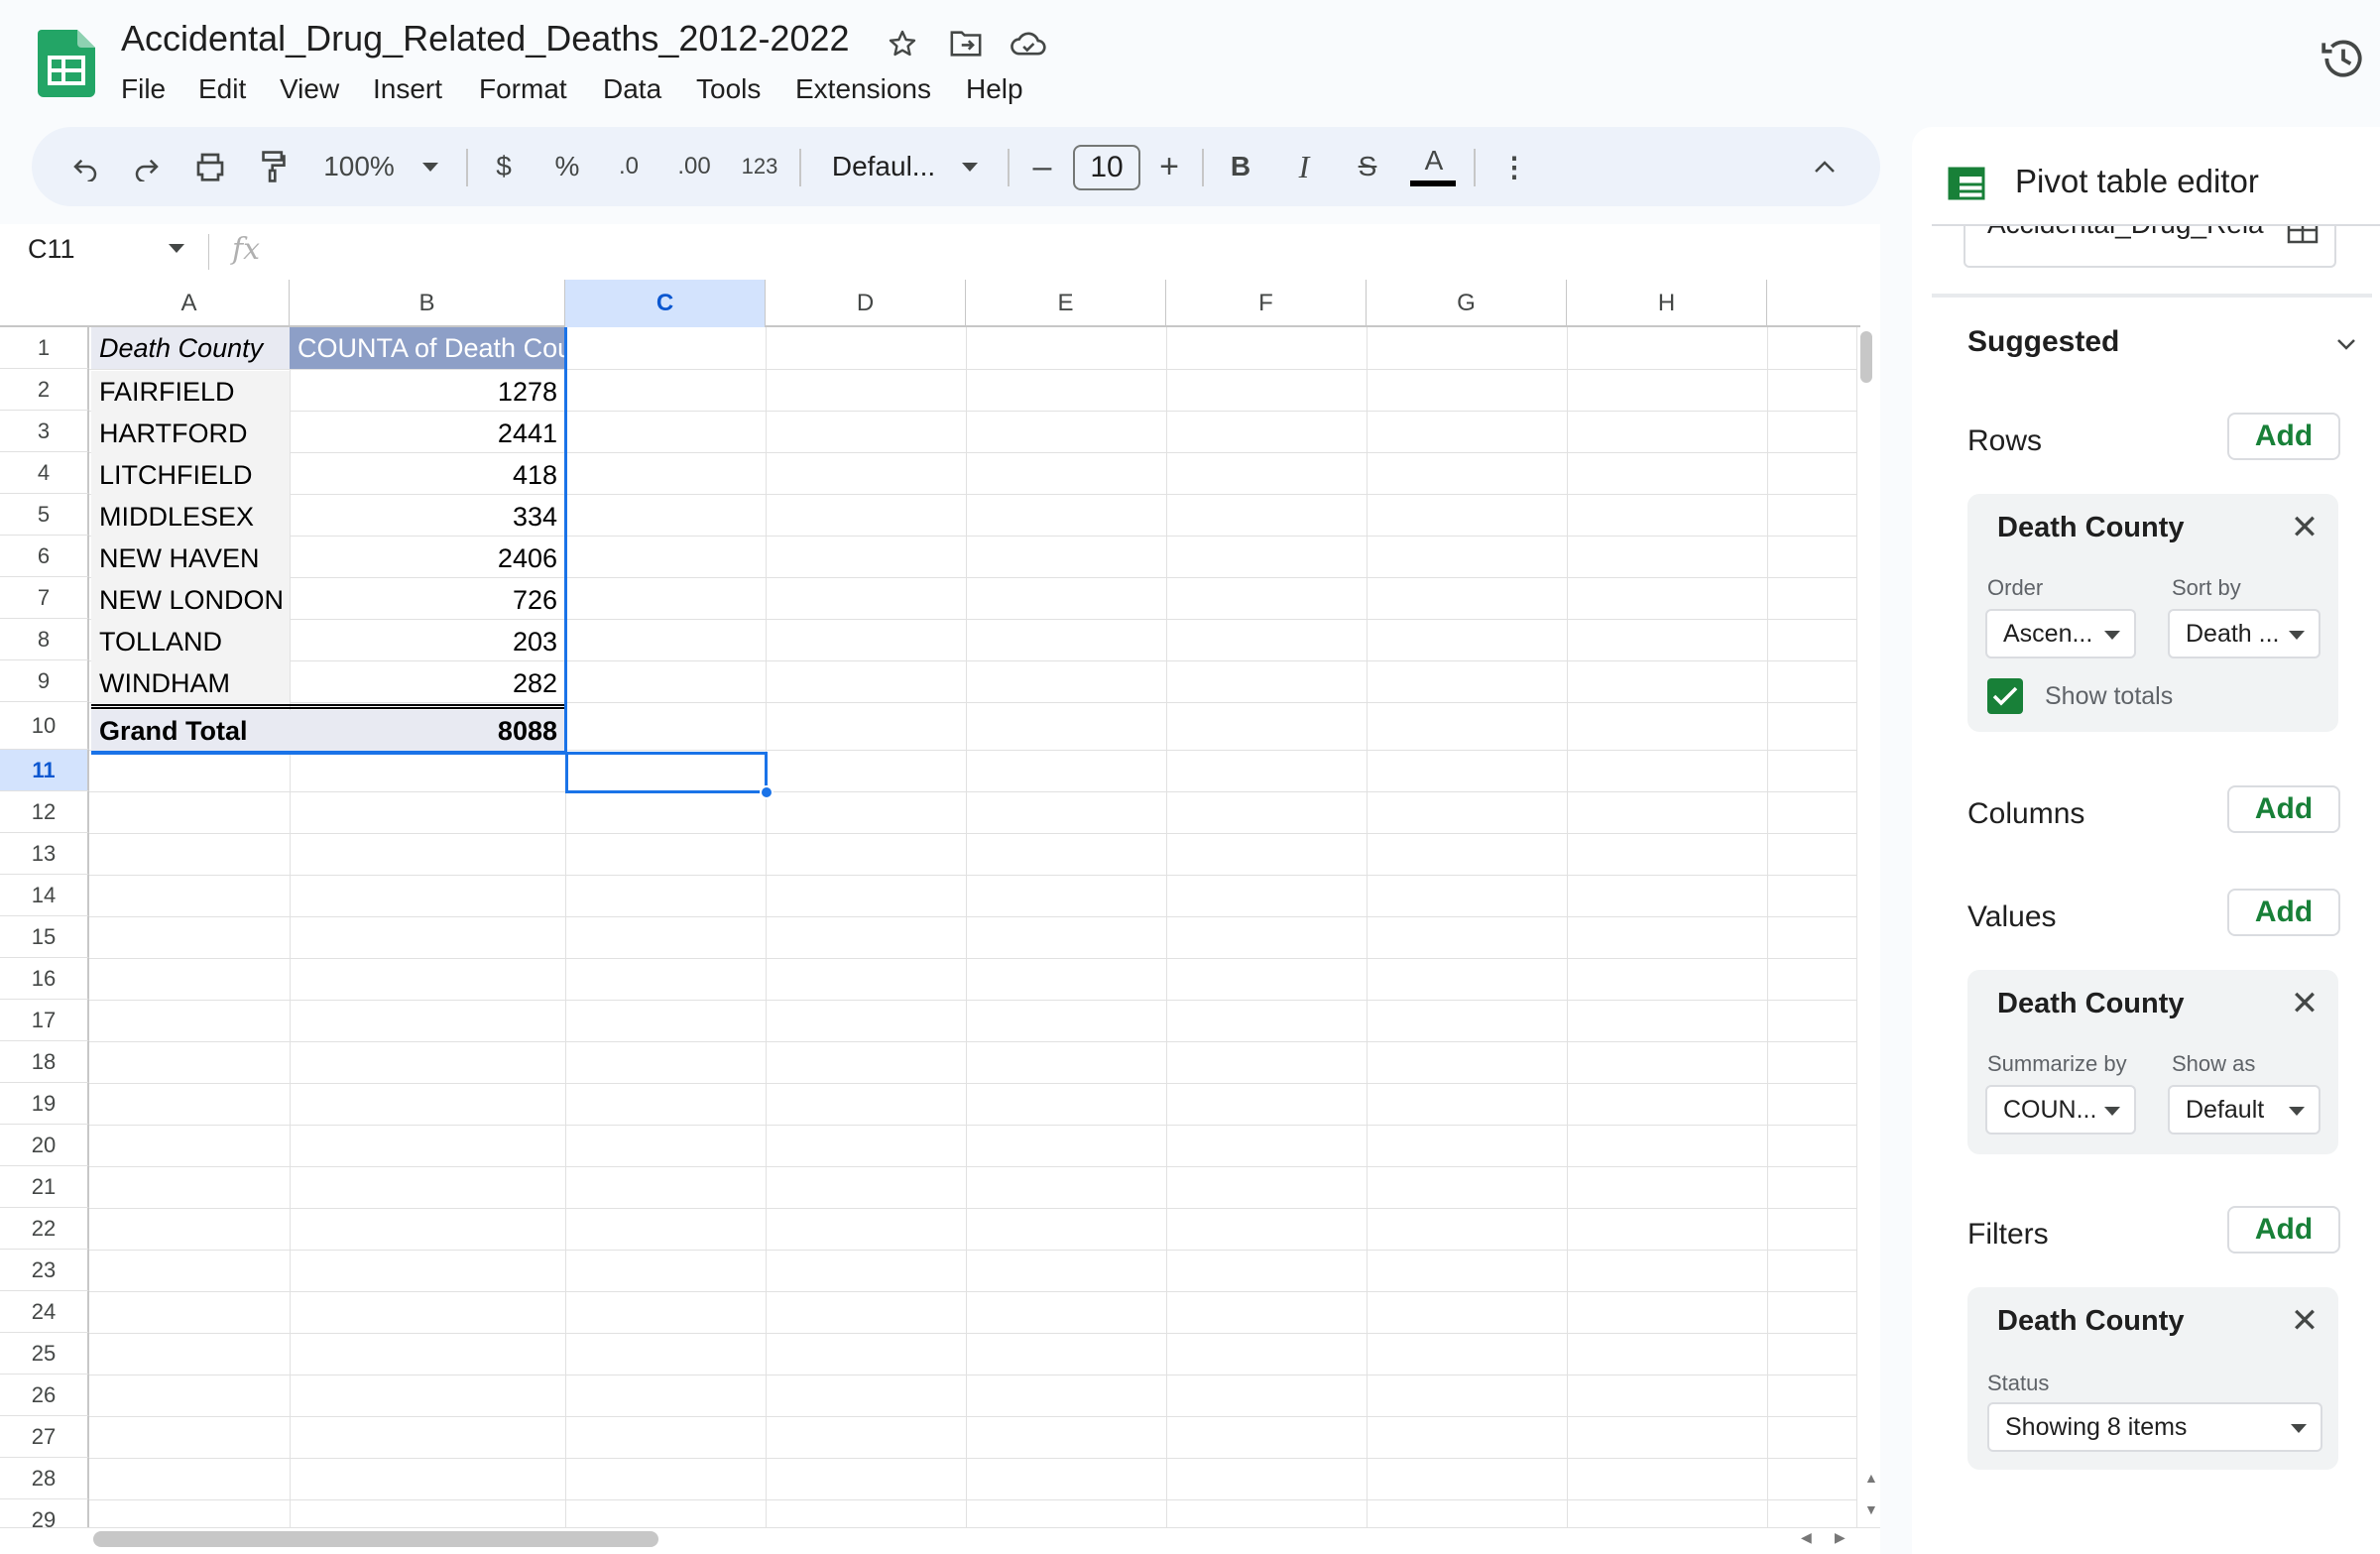 This screenshot has height=1554, width=2380. Describe the element at coordinates (632, 89) in the screenshot. I see `menu-data: Data` at that location.